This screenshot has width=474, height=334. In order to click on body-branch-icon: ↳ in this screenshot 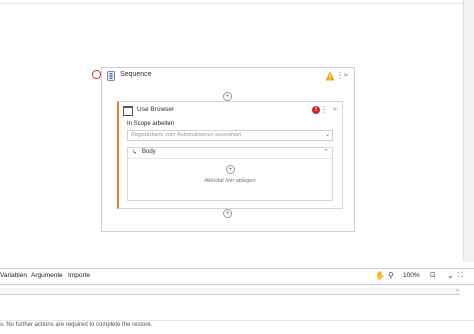, I will do `click(135, 153)`.